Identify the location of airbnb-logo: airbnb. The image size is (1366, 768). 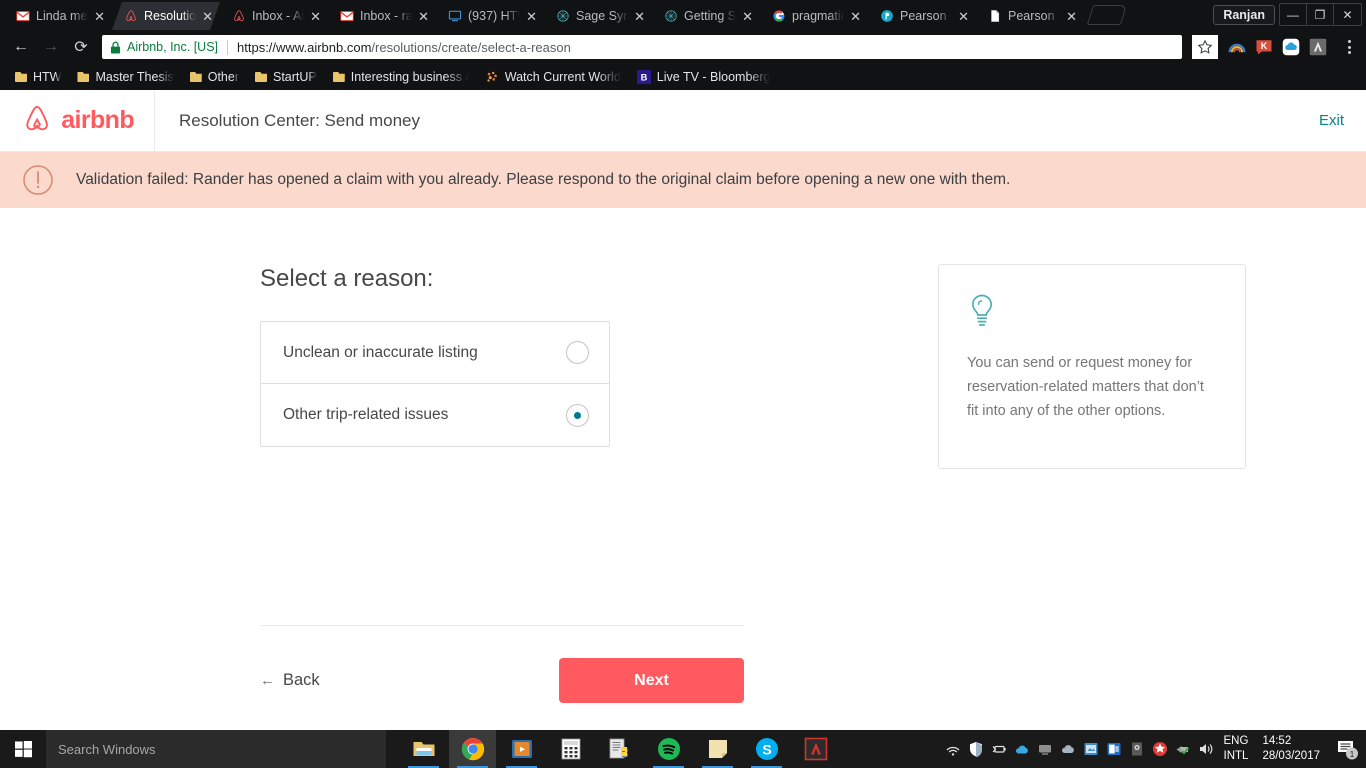
(78, 120).